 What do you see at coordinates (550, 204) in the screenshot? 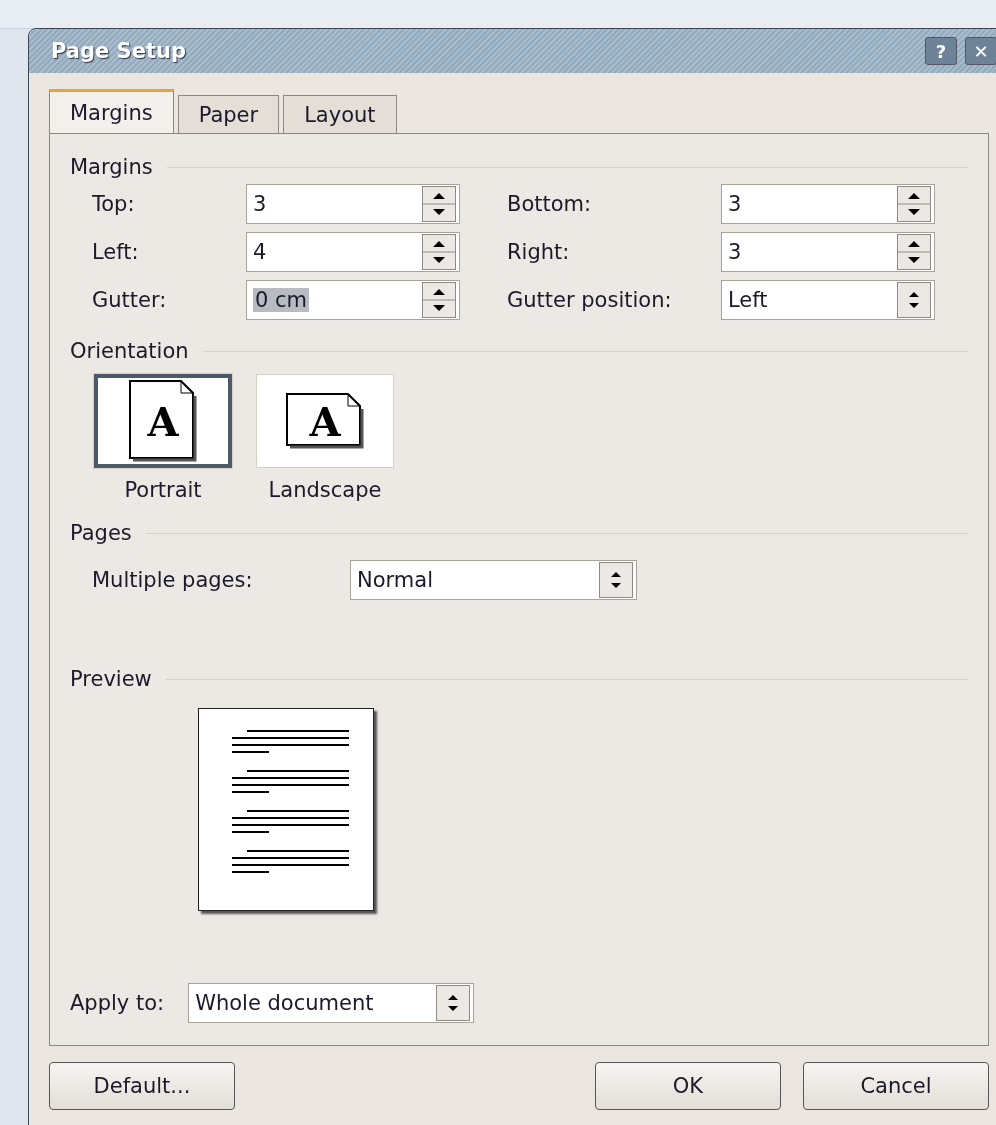
I see `field-label: Bottom:` at bounding box center [550, 204].